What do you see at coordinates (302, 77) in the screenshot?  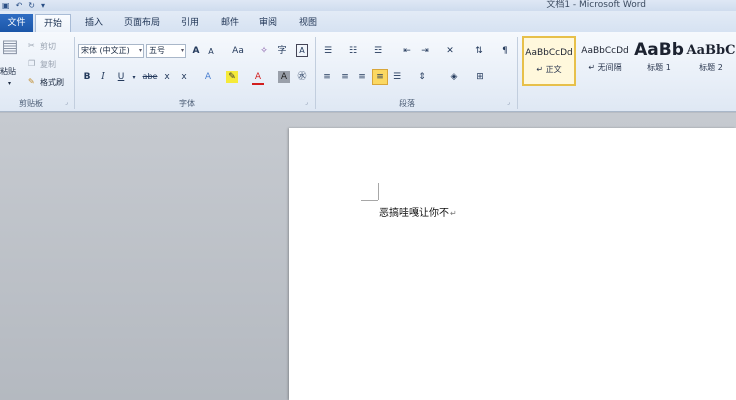 I see `enclose-char-icon: ㊌` at bounding box center [302, 77].